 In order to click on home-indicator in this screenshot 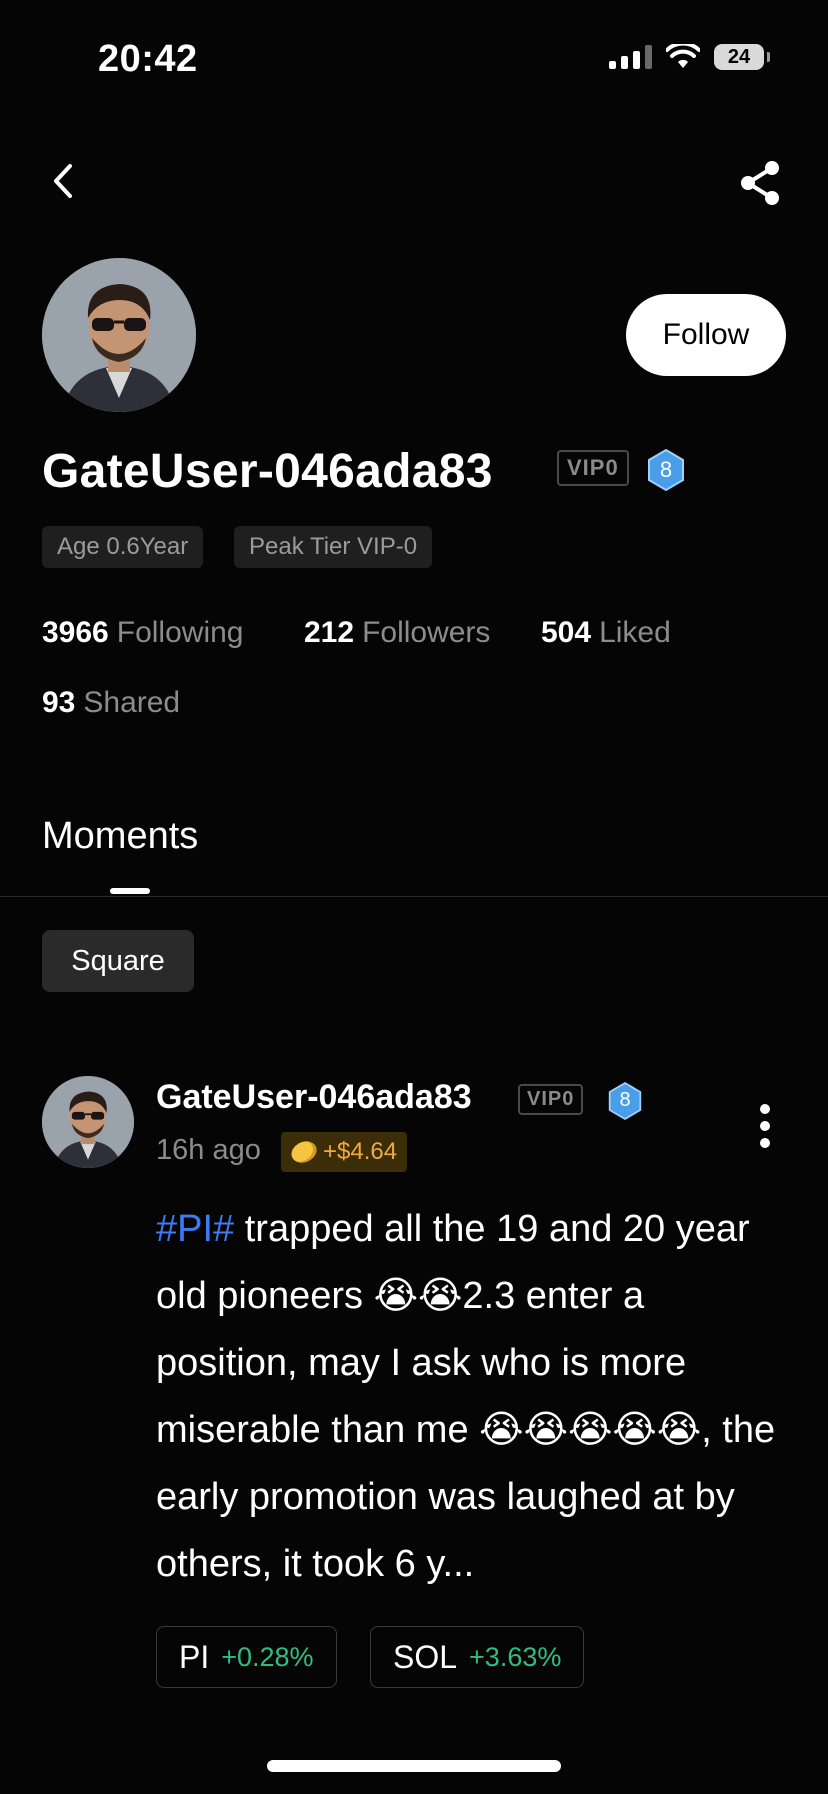, I will do `click(414, 1766)`.